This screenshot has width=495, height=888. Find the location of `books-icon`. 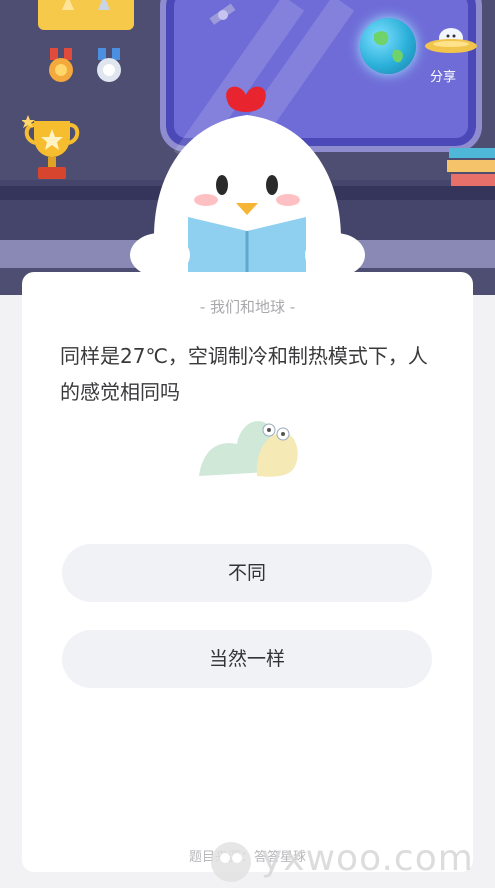

books-icon is located at coordinates (471, 167).